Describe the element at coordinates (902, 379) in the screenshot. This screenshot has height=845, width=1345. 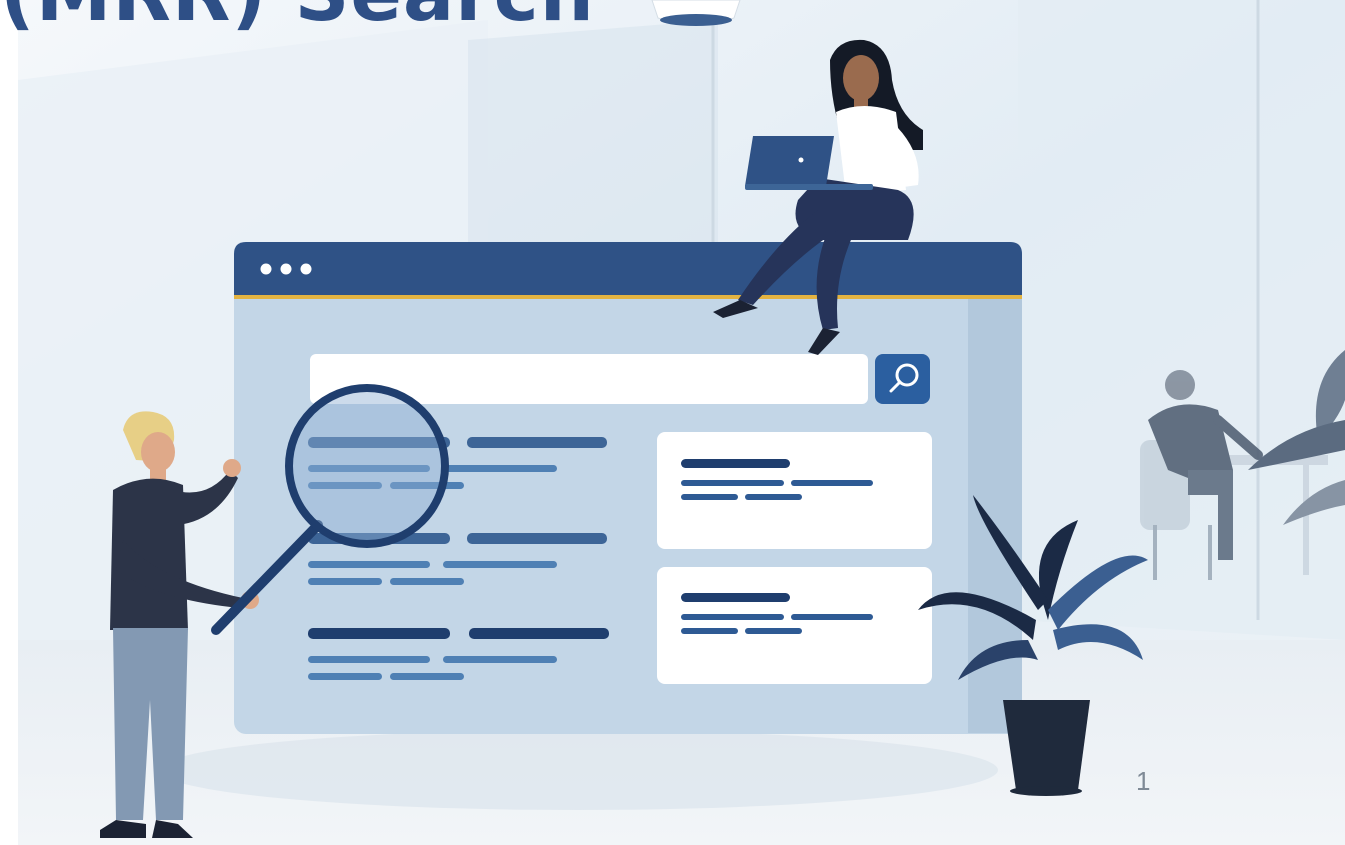
I see `search-button` at that location.